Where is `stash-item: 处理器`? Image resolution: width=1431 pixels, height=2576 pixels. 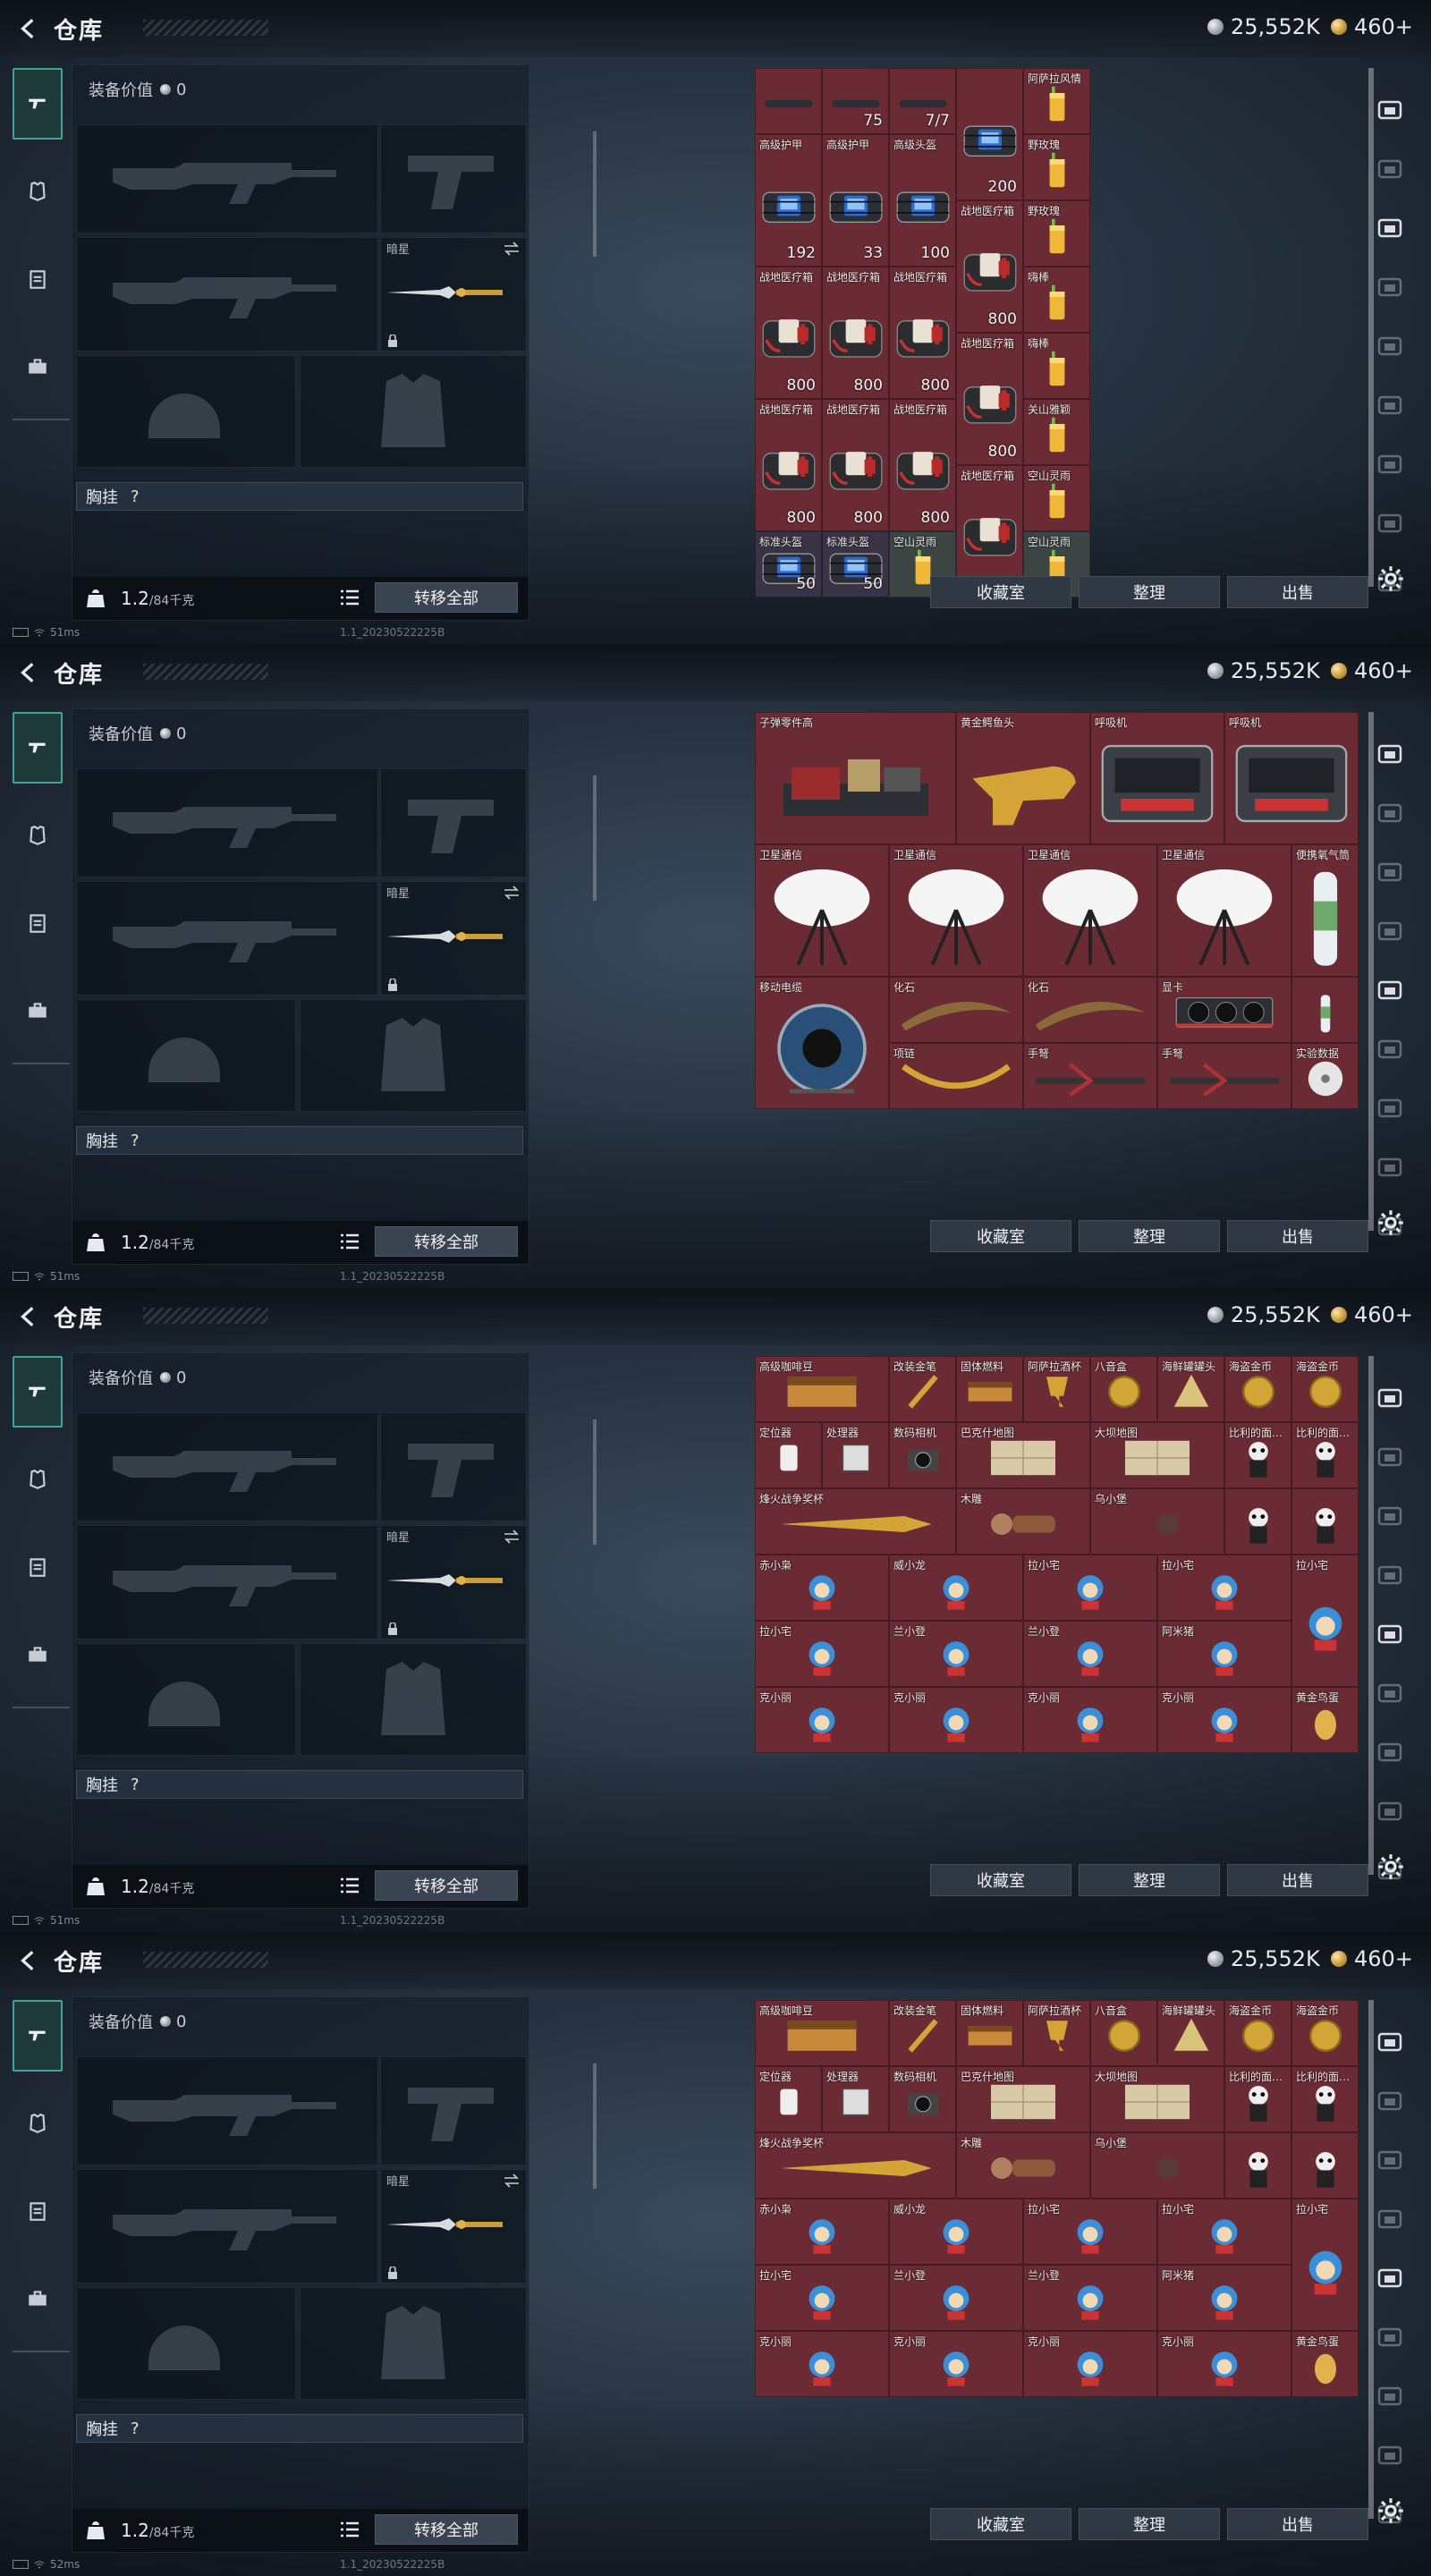
stash-item: 处理器 is located at coordinates (856, 2099).